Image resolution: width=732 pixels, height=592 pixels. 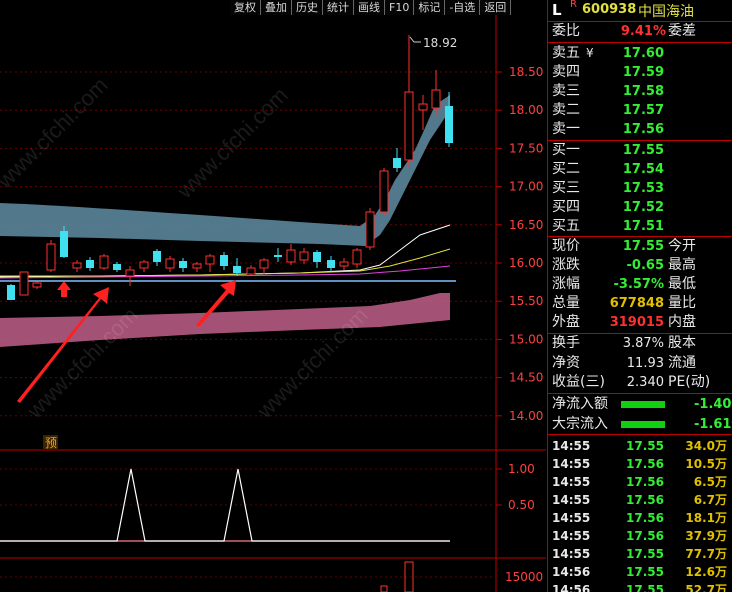 I want to click on back-button: 返回, so click(x=496, y=7).